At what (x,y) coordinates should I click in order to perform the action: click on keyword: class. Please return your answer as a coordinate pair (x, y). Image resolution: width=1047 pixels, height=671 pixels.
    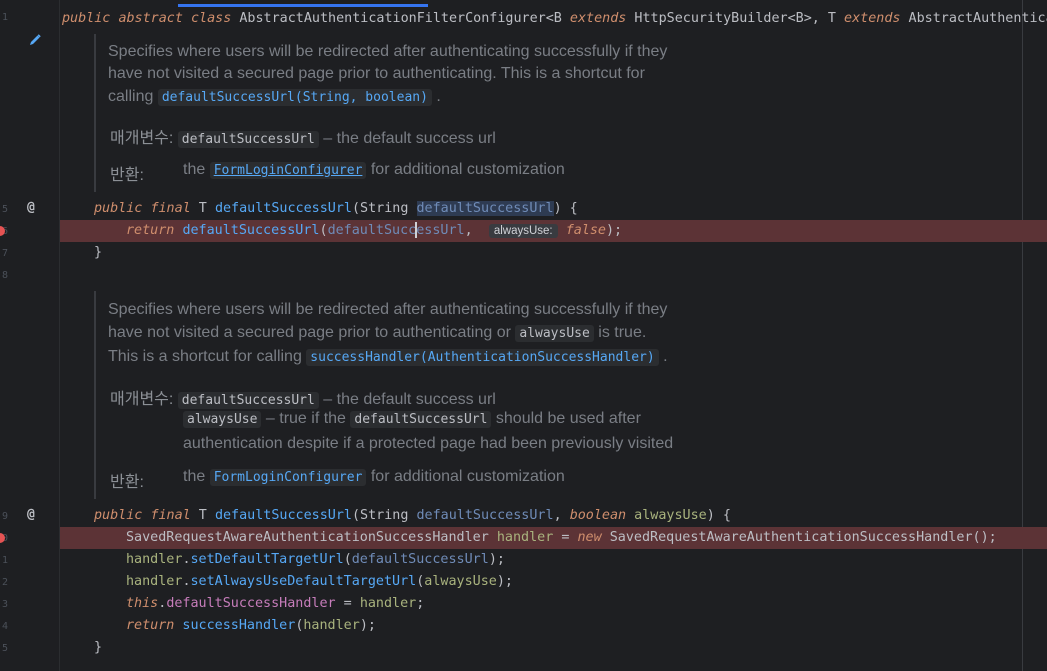
    Looking at the image, I should click on (211, 18).